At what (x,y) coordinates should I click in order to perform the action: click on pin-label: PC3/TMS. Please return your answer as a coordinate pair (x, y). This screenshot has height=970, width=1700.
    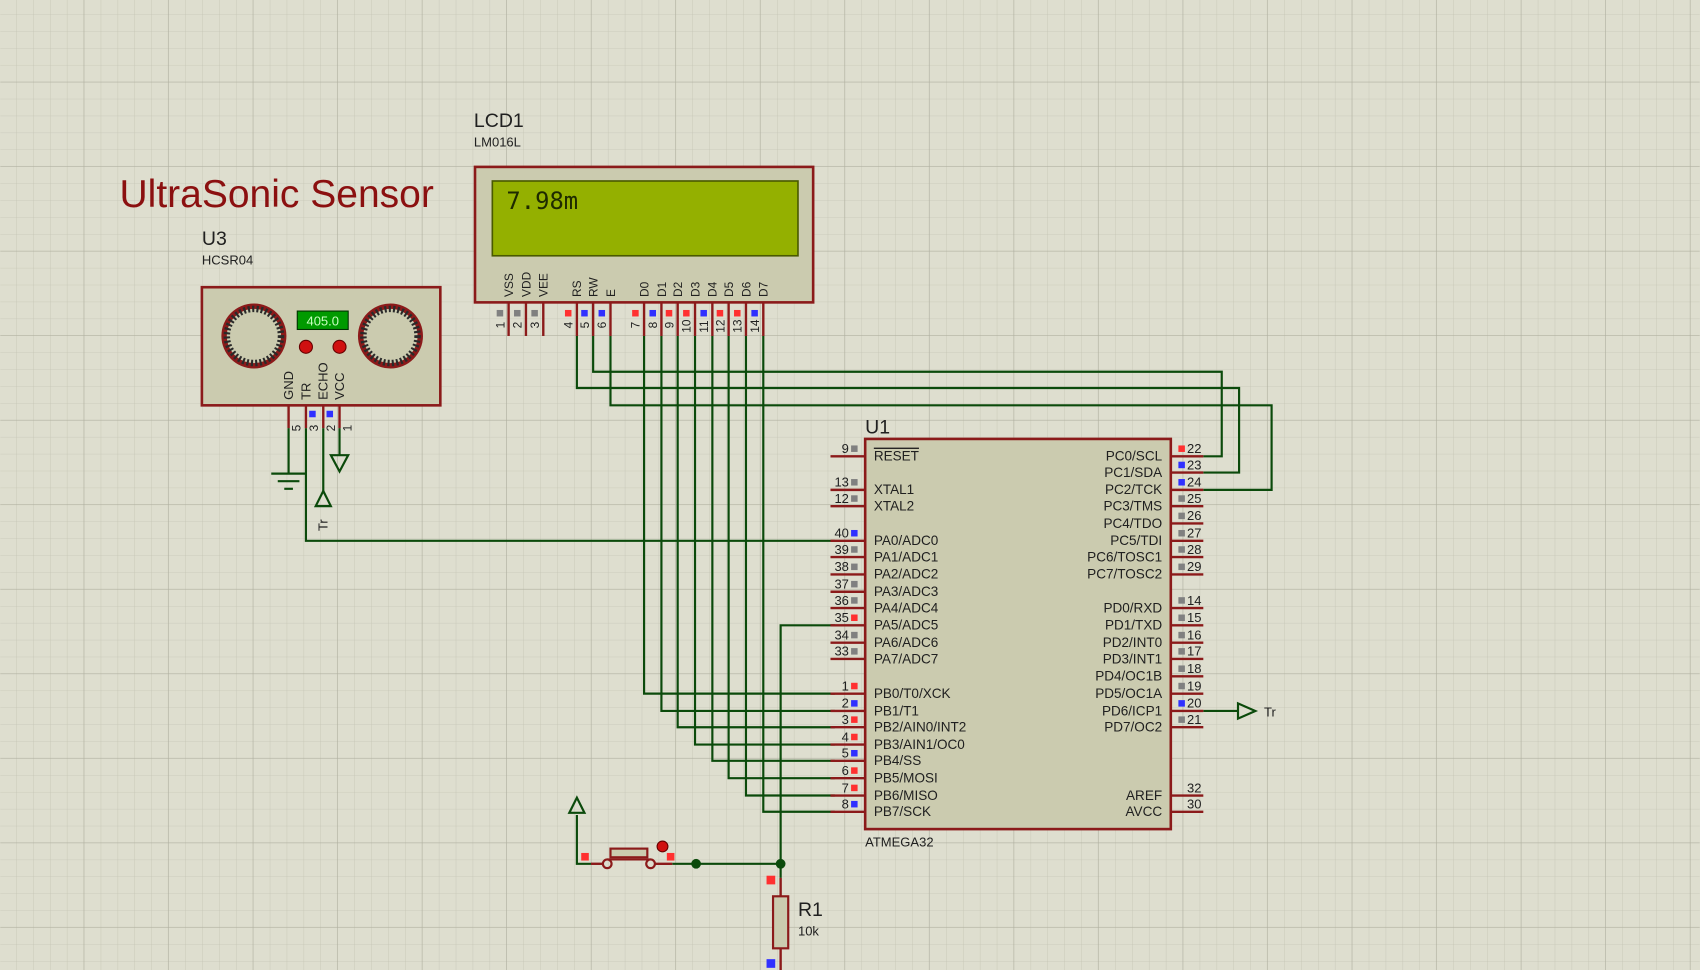
    Looking at the image, I should click on (1132, 505).